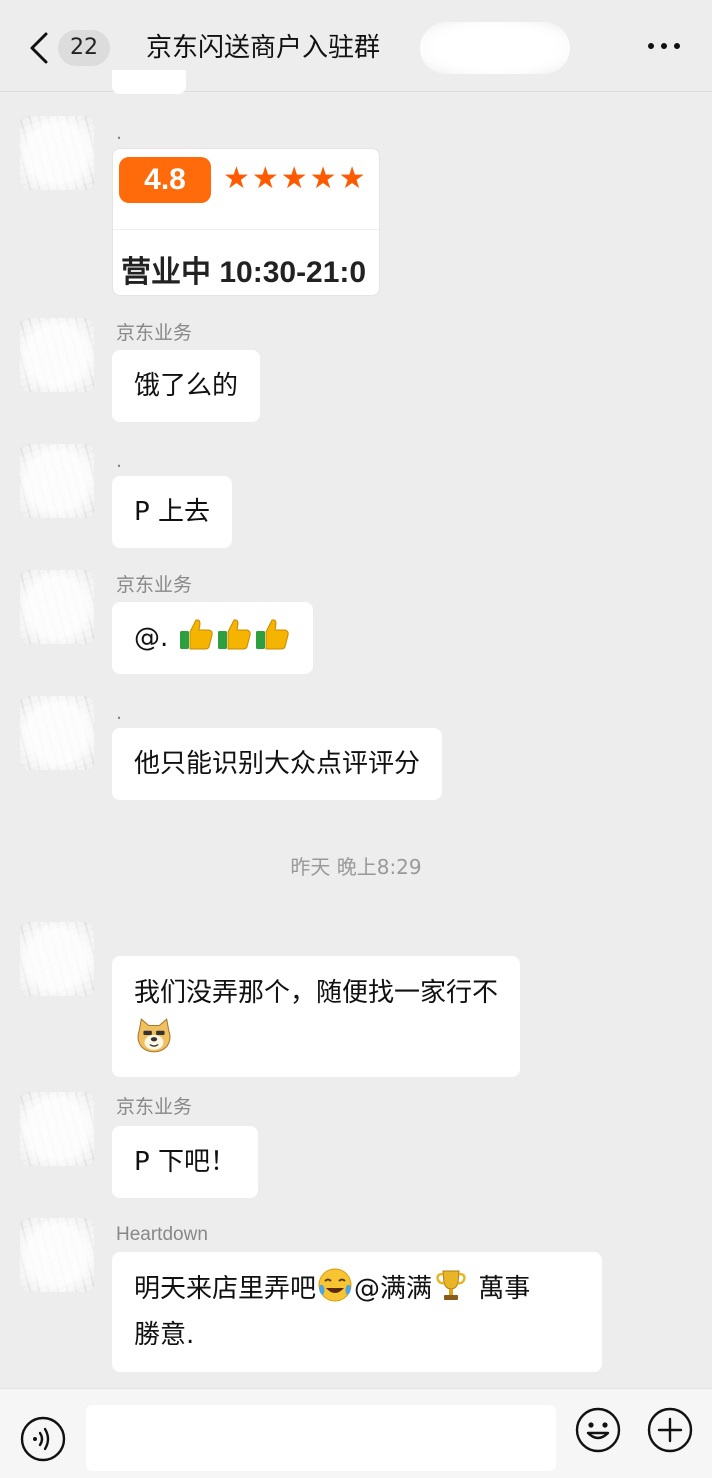 The image size is (712, 1478). I want to click on message-bubble: 明天来店里弄吧 @满满 萬事 勝意., so click(357, 1312).